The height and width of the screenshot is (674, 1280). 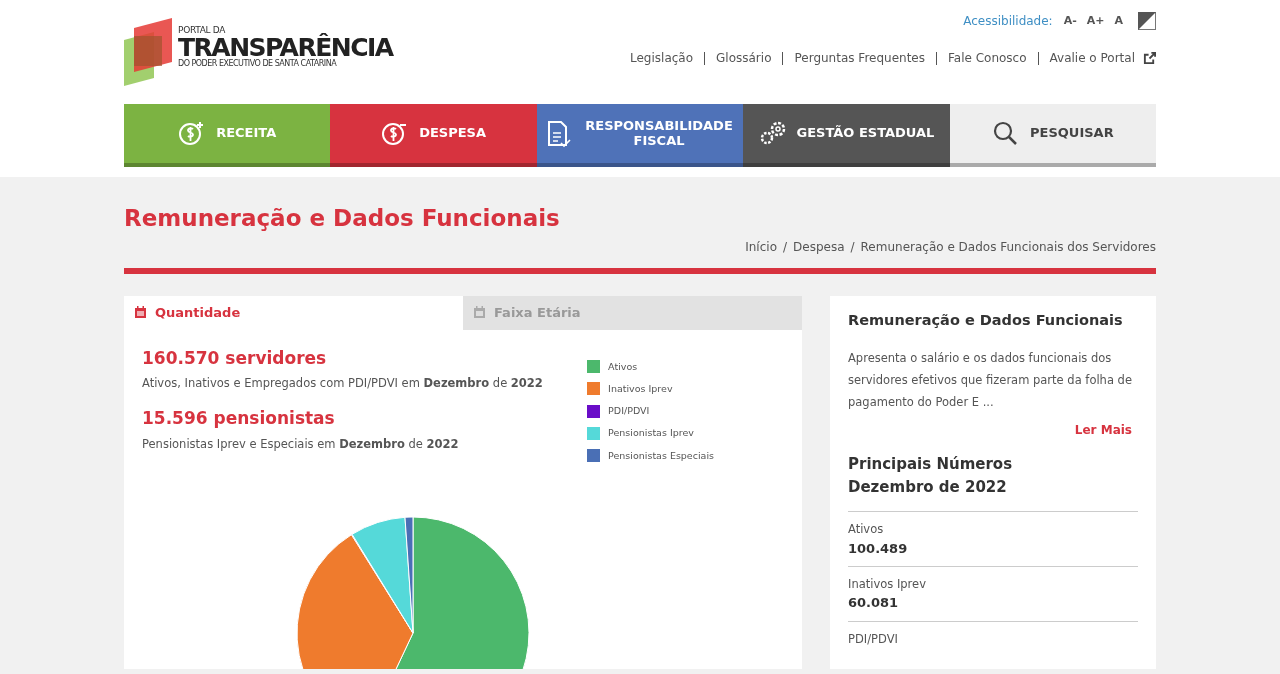 I want to click on top-nav-link: Legislação, so click(x=662, y=59).